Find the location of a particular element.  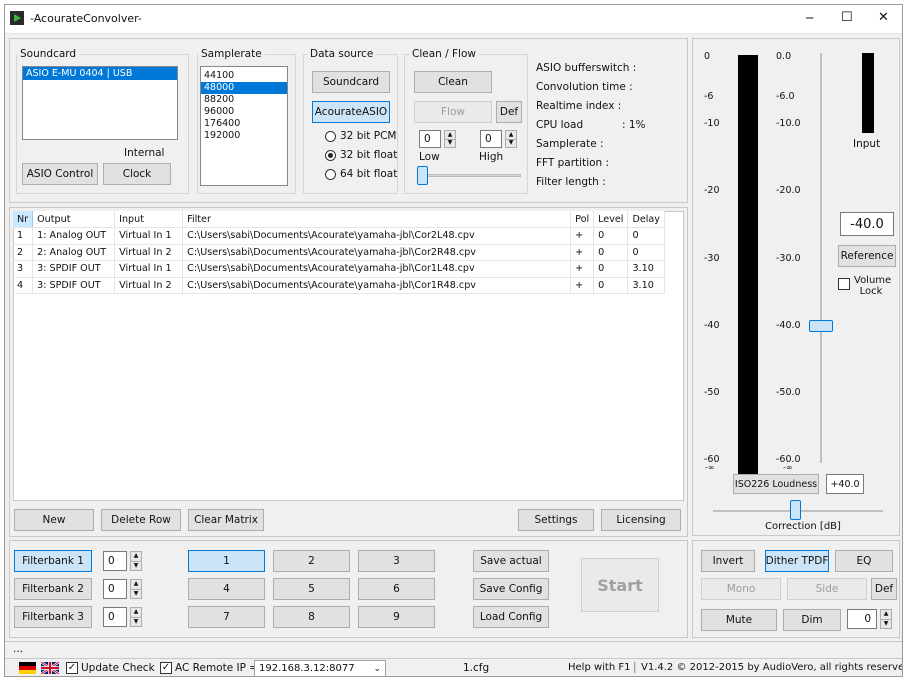

filterbank-3-button: Filterbank 3 is located at coordinates (53, 617).